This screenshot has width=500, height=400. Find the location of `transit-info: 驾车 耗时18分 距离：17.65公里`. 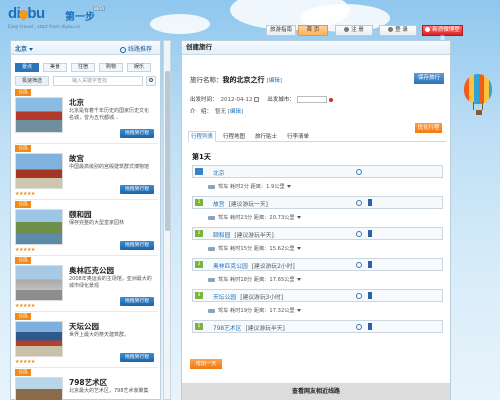

transit-info: 驾车 耗时18分 距离：17.65公里 is located at coordinates (254, 279).